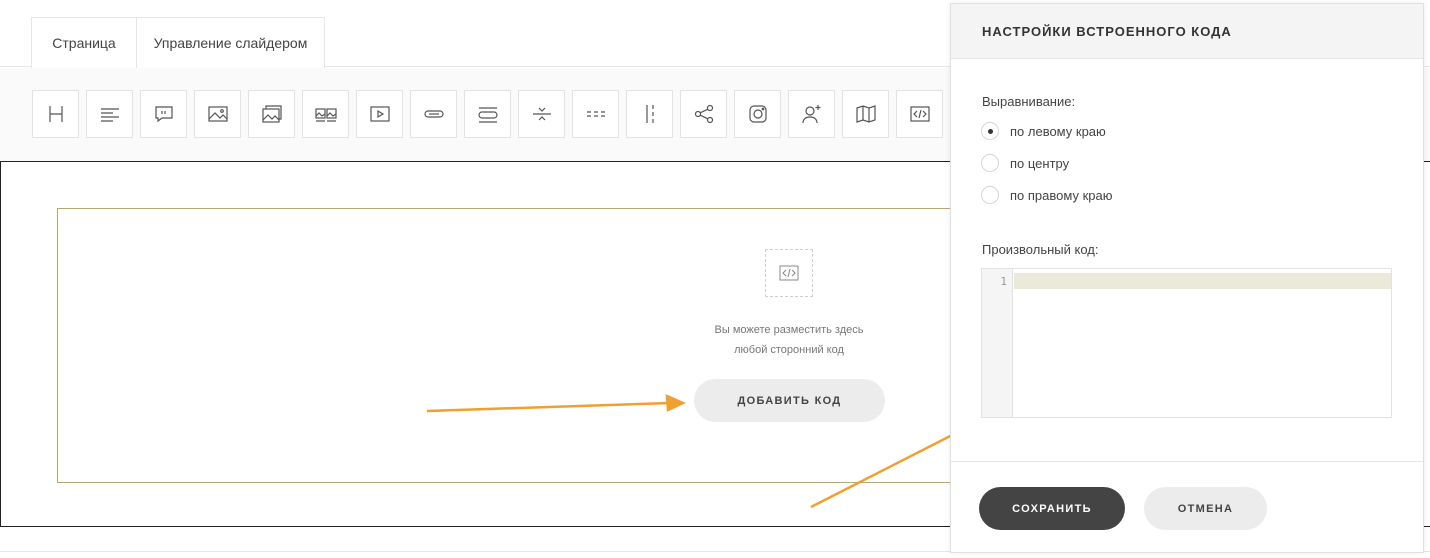 The height and width of the screenshot is (558, 1430). I want to click on image-tool-button, so click(217, 114).